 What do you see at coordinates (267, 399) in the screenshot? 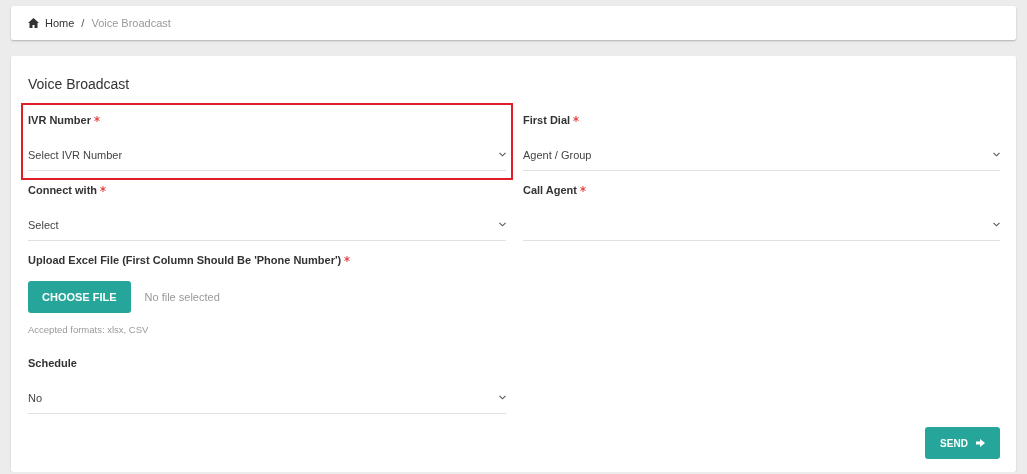
I see `select-field: No` at bounding box center [267, 399].